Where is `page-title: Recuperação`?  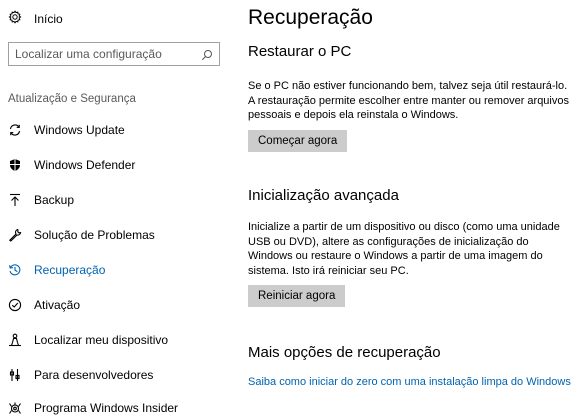 page-title: Recuperação is located at coordinates (310, 17).